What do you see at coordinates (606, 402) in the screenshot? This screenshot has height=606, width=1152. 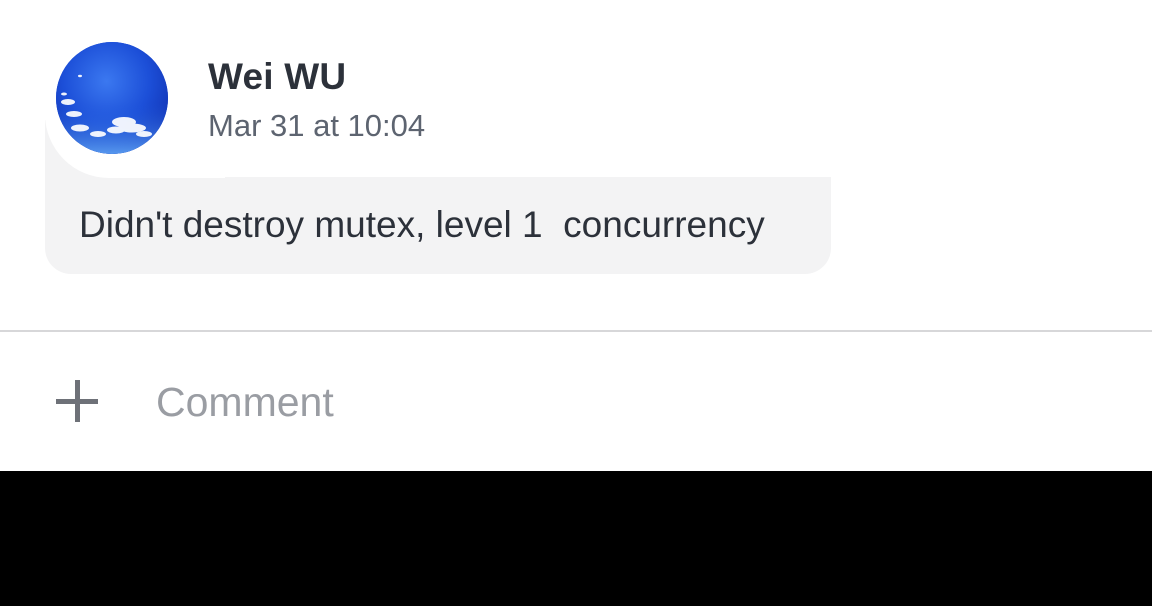 I see `comment-input` at bounding box center [606, 402].